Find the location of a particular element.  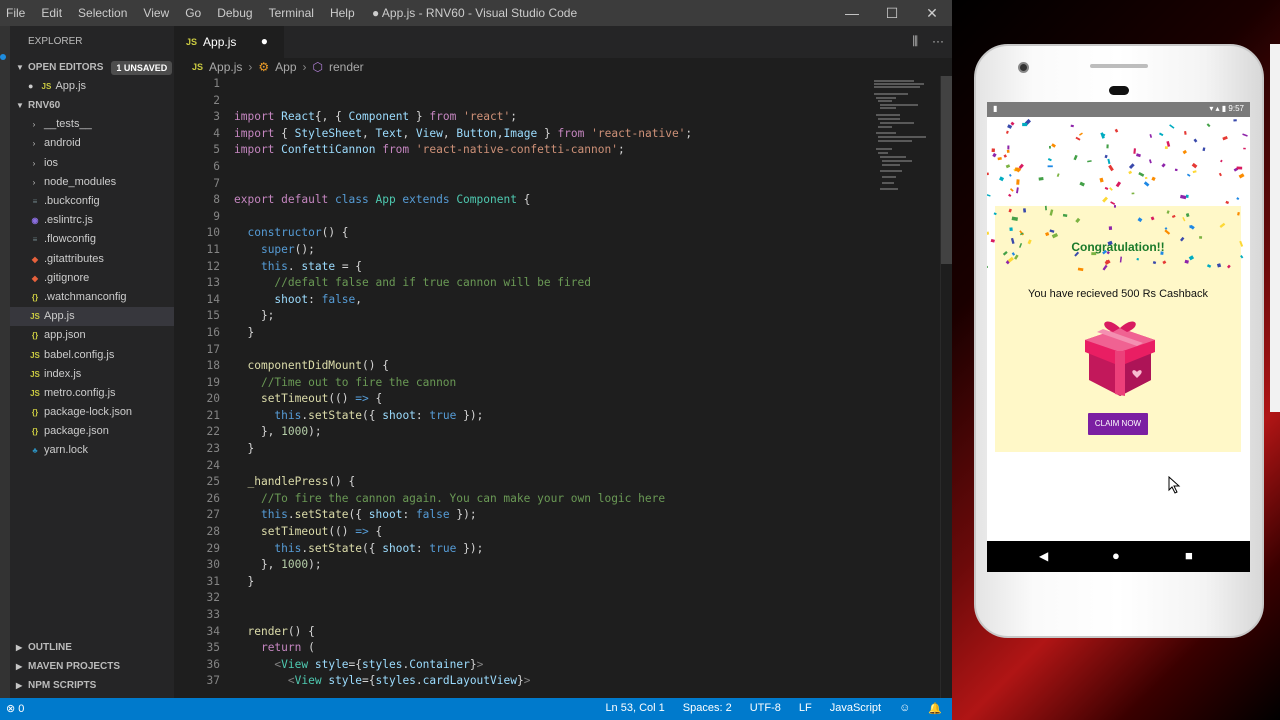

file-tree-item: {} package-lock.json is located at coordinates (92, 412).